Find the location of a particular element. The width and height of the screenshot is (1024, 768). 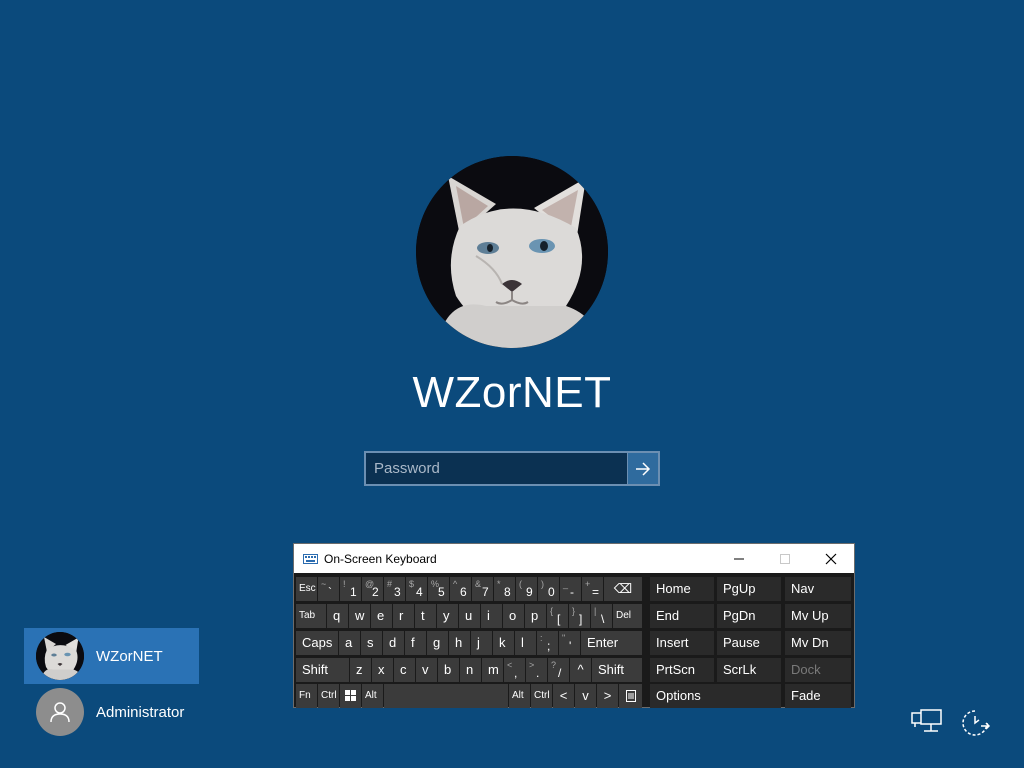

key-shift-right: Shift is located at coordinates (617, 670).